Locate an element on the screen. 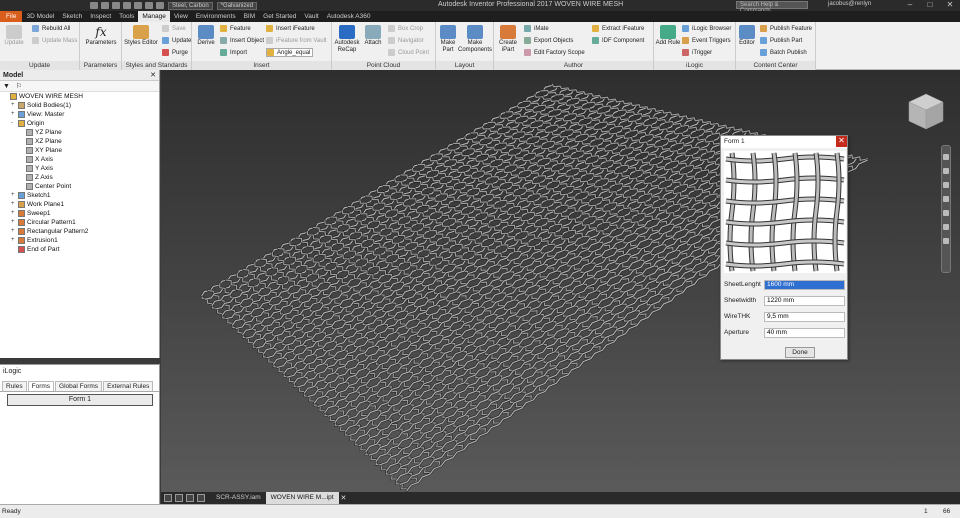  tree-node: + Circular Pattern1 is located at coordinates (79, 222).